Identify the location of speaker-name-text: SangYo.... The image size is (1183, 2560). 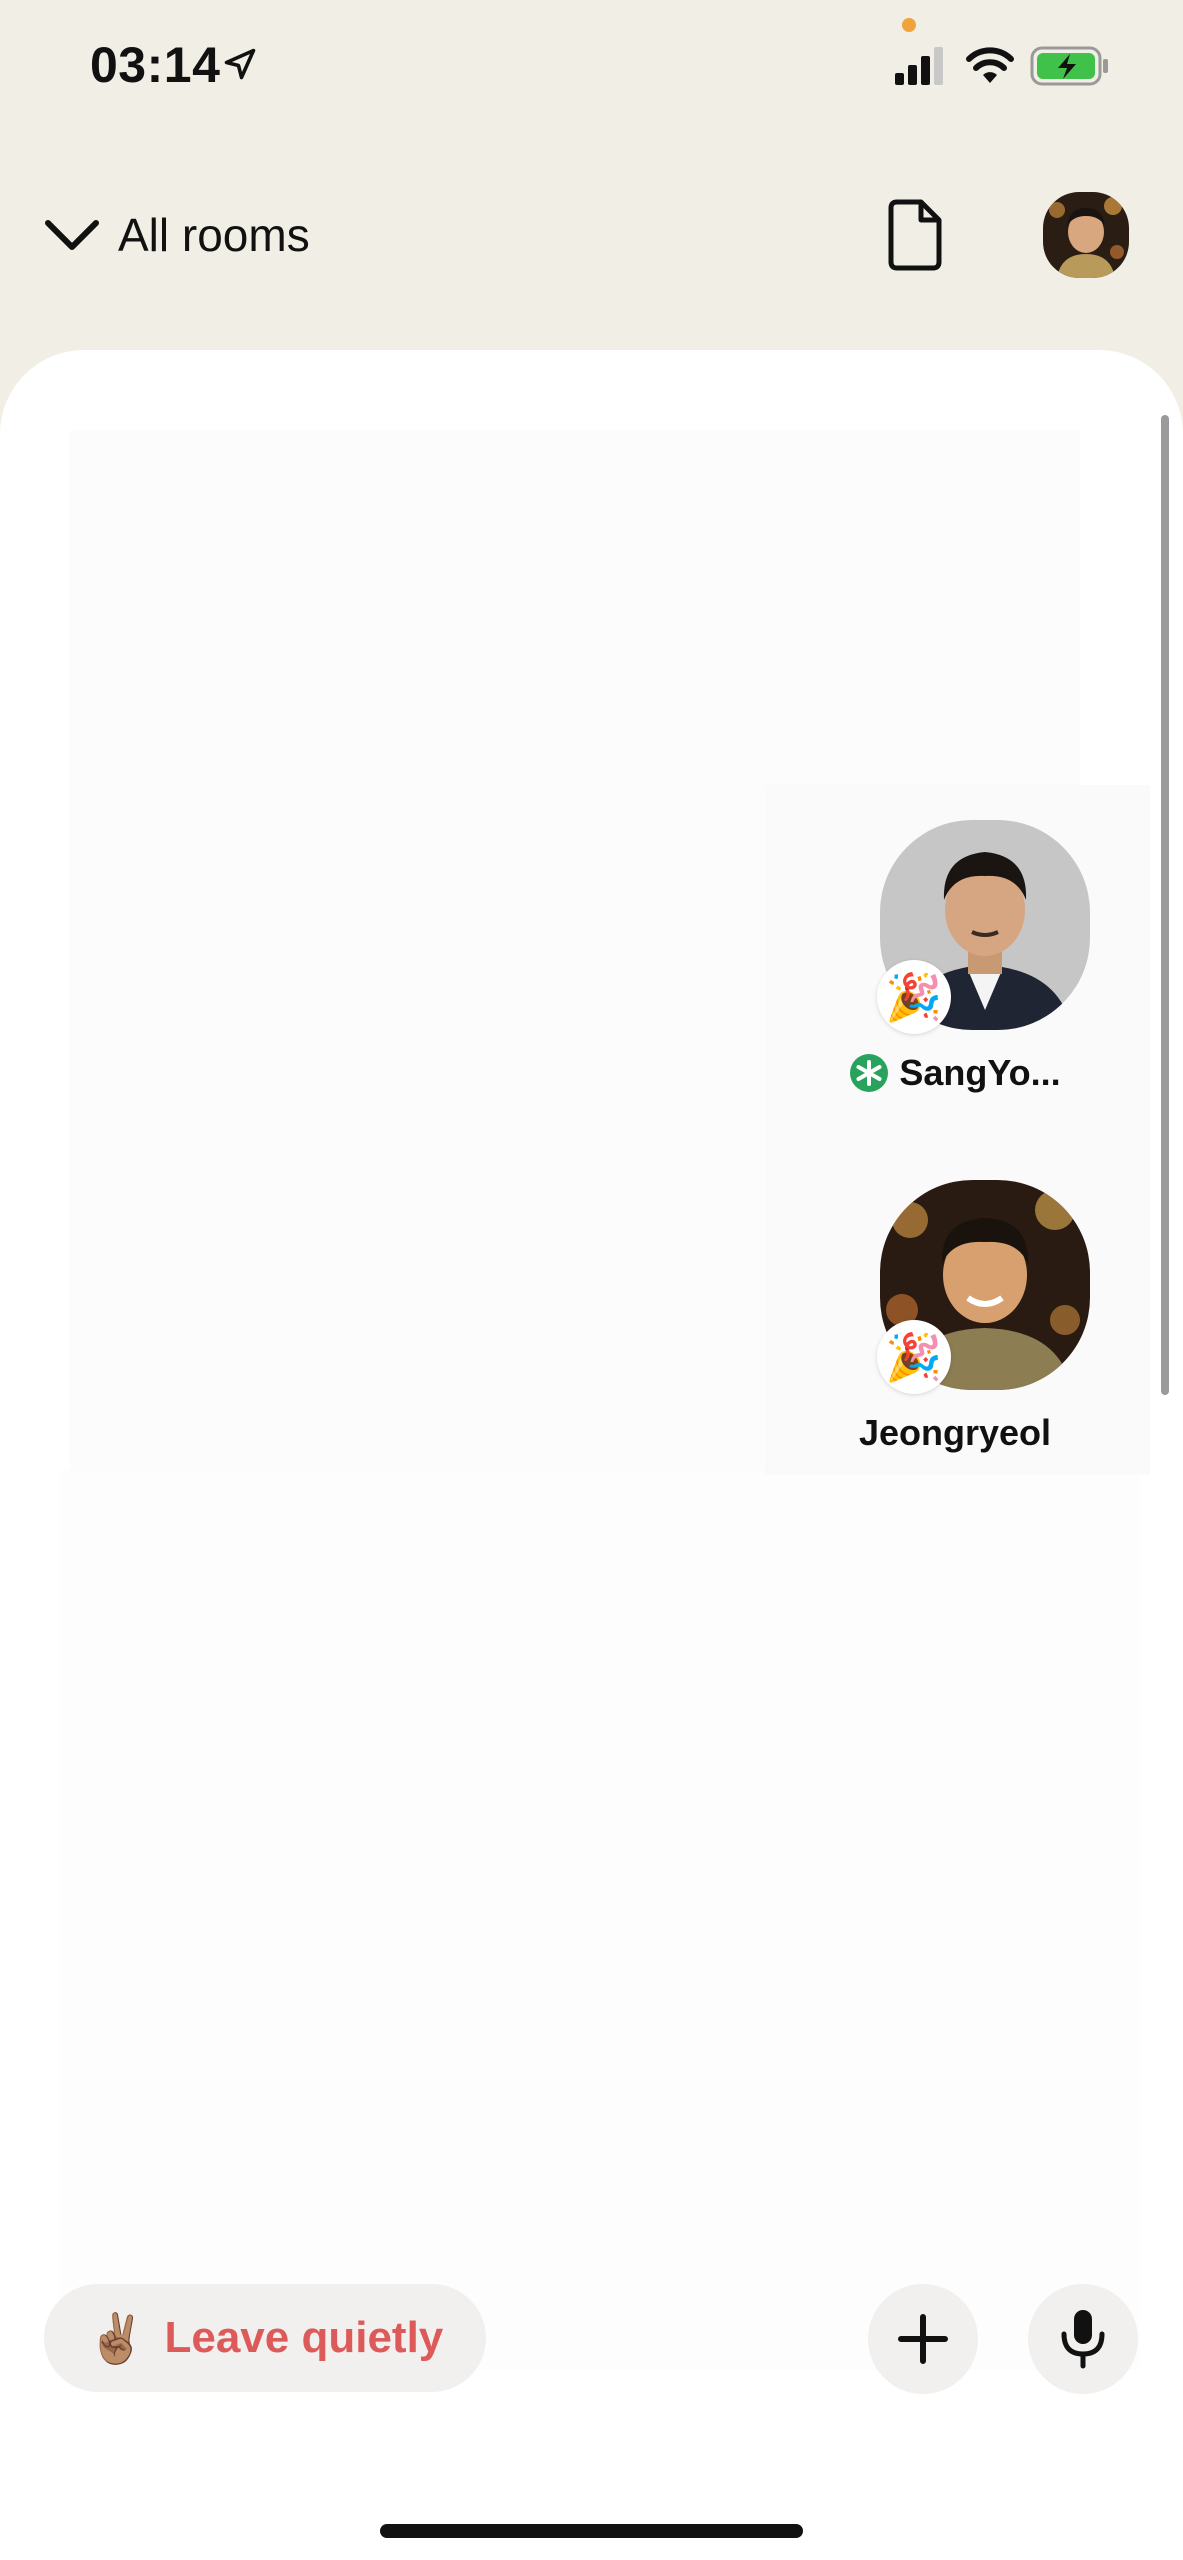
(980, 1072).